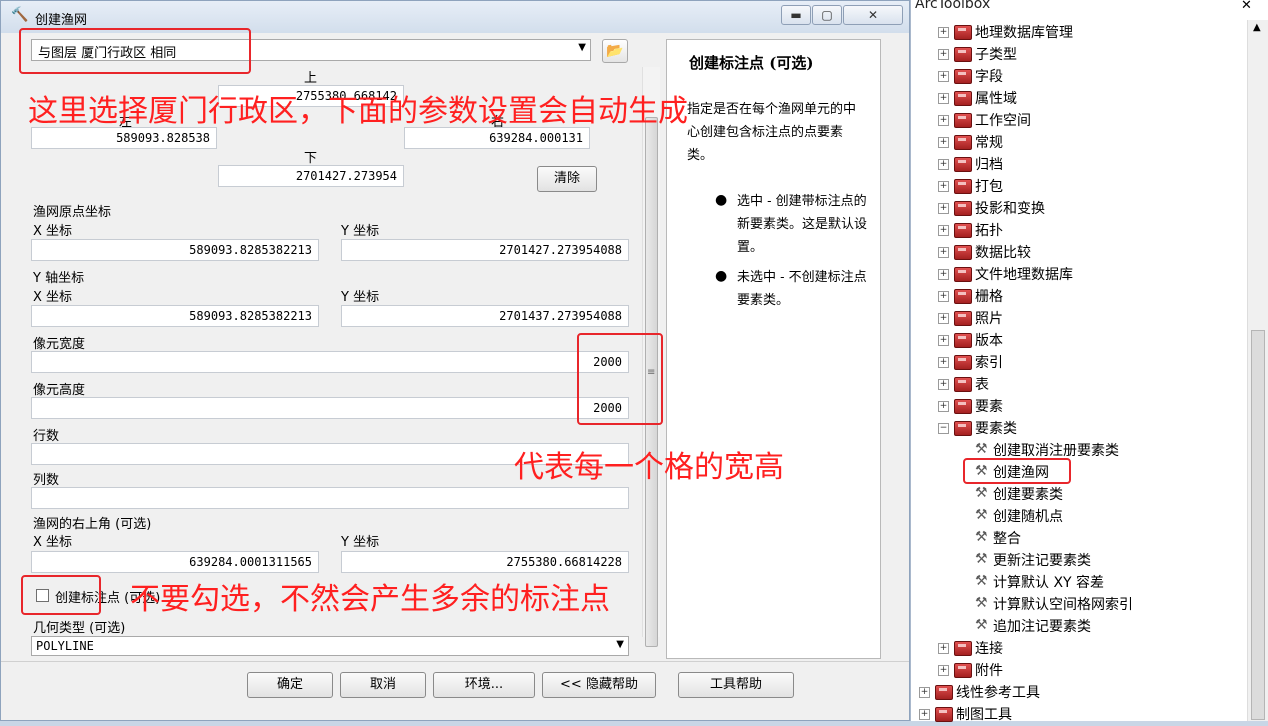 The height and width of the screenshot is (726, 1268). Describe the element at coordinates (736, 685) in the screenshot. I see `tool-help-button: 工具帮助` at that location.